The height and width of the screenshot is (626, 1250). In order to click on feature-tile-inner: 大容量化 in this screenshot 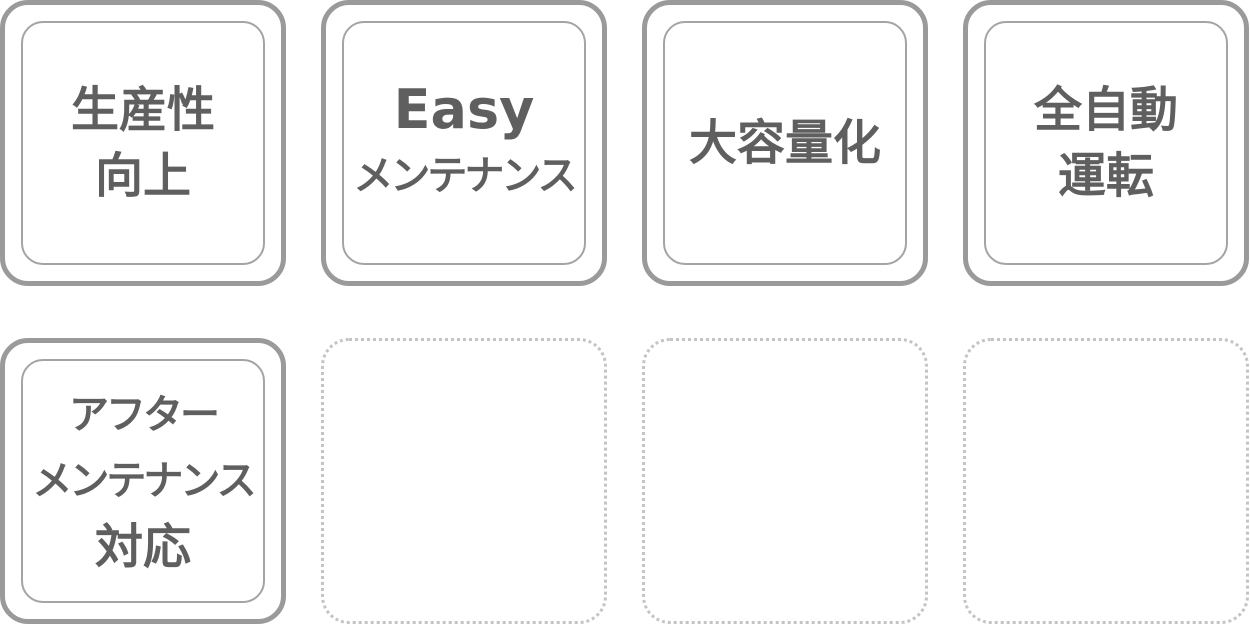, I will do `click(785, 143)`.